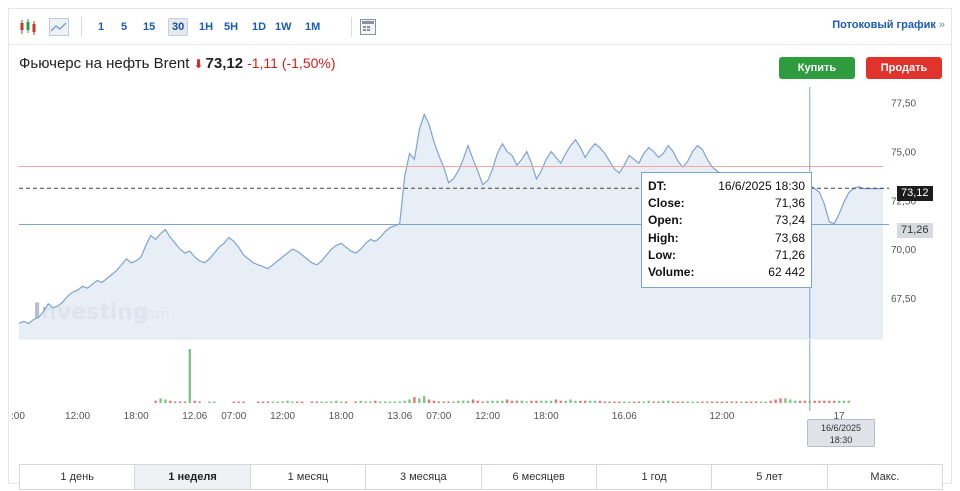 This screenshot has width=960, height=491. Describe the element at coordinates (424, 477) in the screenshot. I see `period-button: 3 месяца` at that location.